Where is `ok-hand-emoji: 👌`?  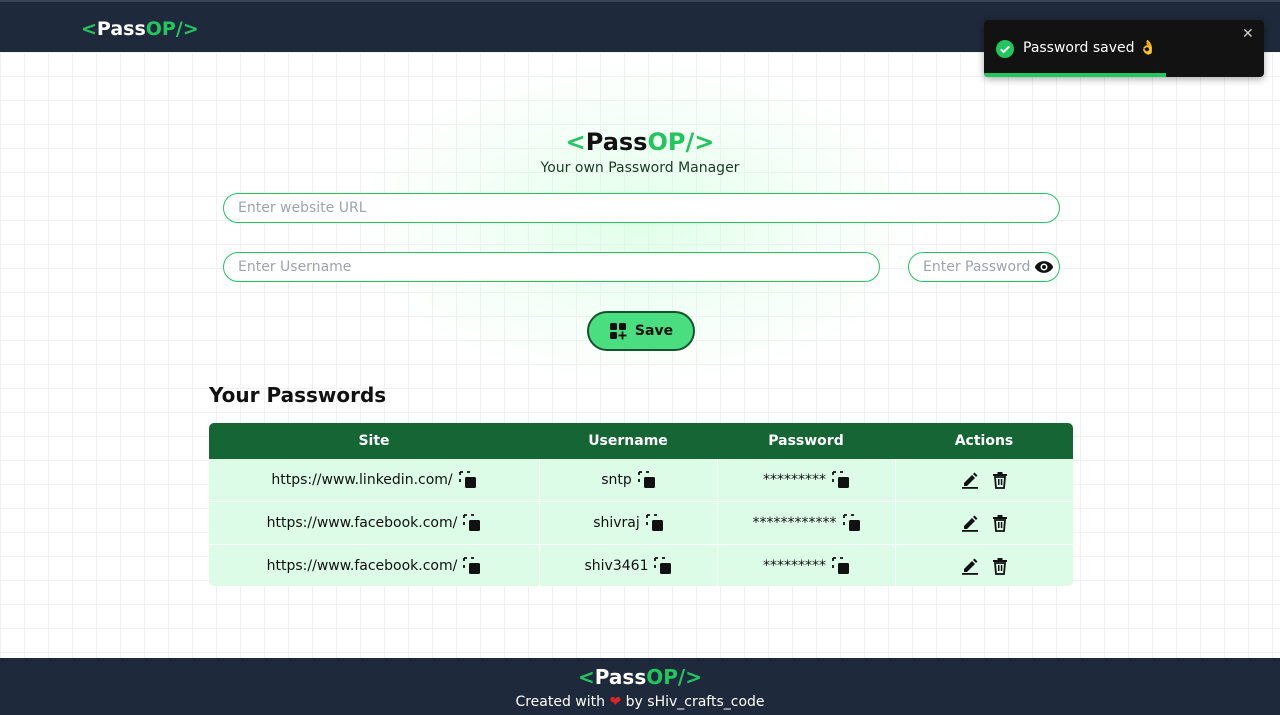 ok-hand-emoji: 👌 is located at coordinates (1147, 48).